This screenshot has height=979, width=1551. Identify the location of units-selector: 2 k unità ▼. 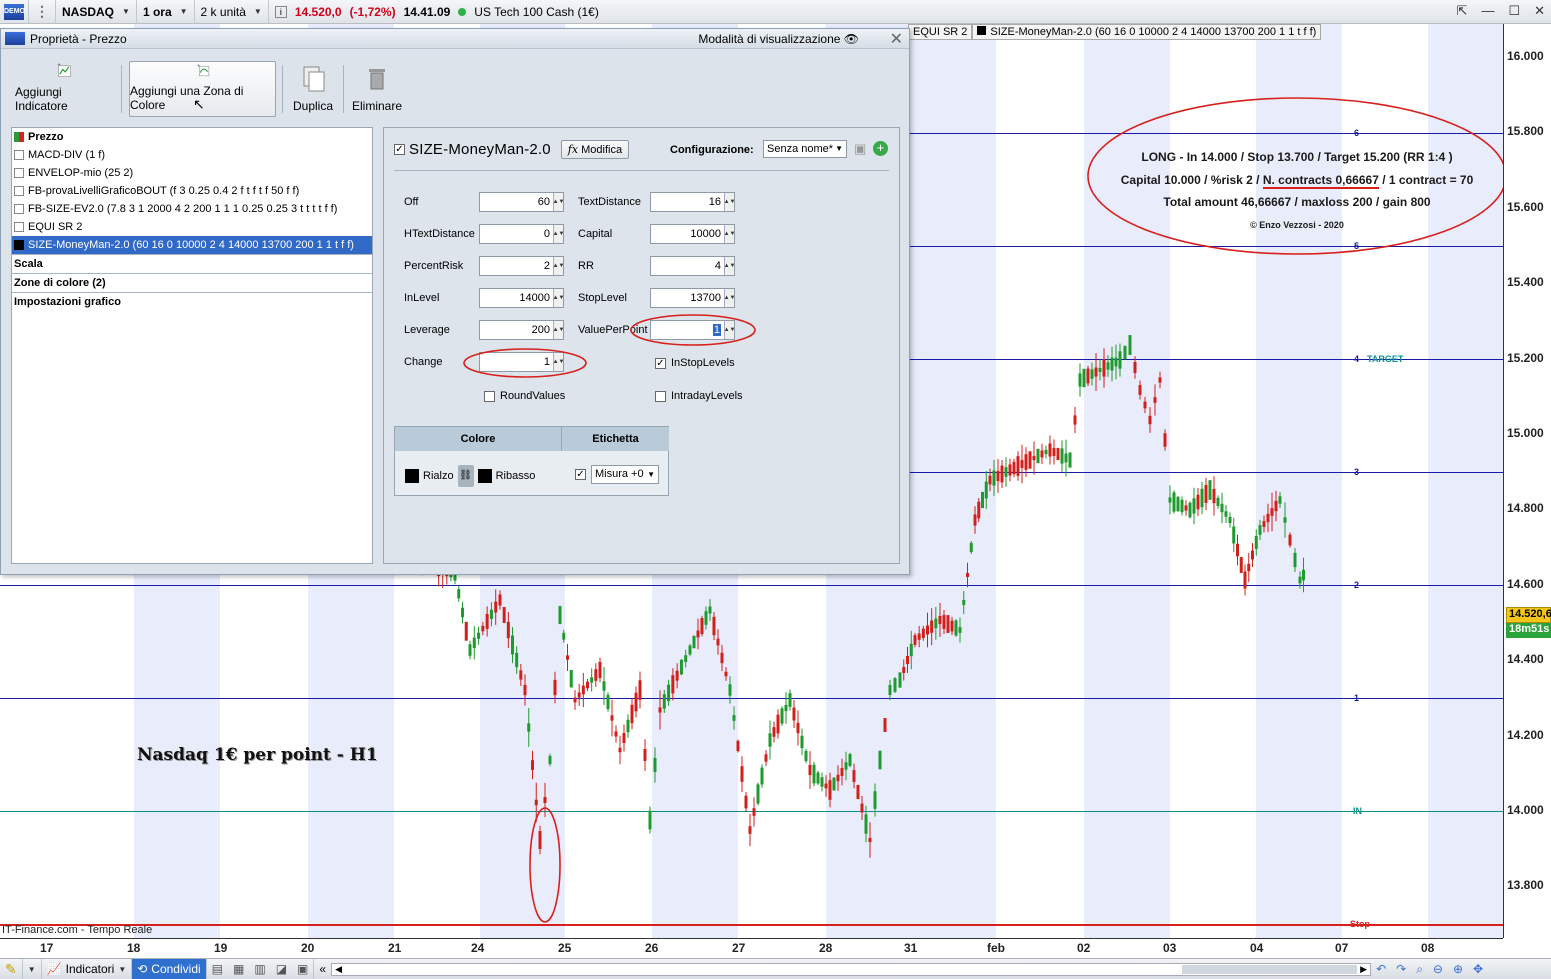
(232, 12).